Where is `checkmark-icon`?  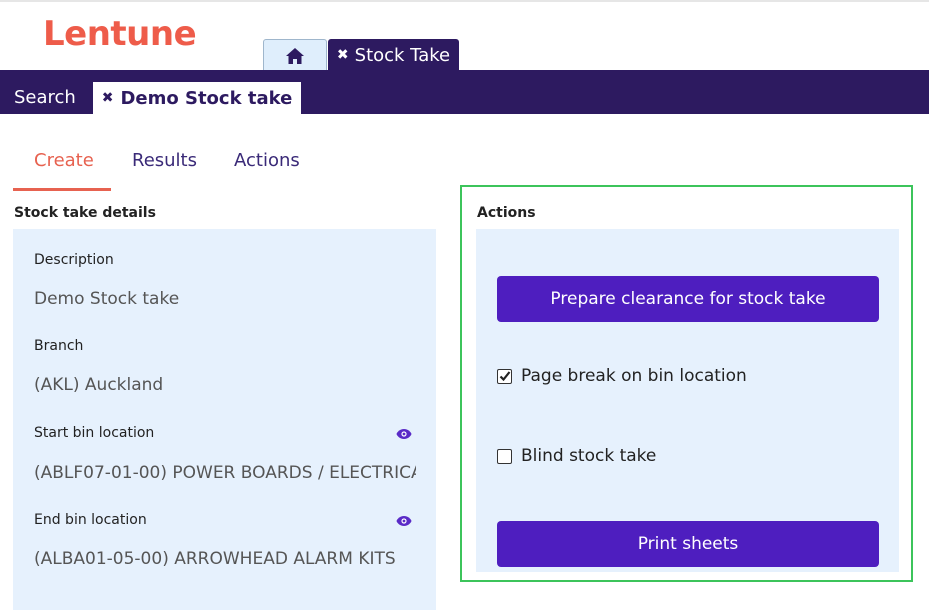 checkmark-icon is located at coordinates (504, 376).